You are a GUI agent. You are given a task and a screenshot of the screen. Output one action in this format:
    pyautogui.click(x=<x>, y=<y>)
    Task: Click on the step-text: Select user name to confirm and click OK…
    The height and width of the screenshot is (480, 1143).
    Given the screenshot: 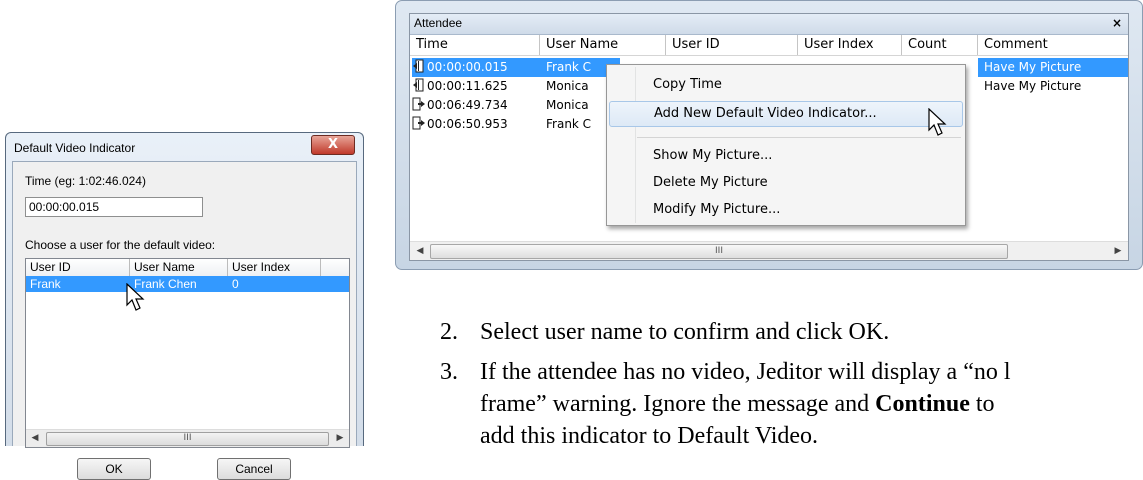 What is the action you would take?
    pyautogui.click(x=685, y=332)
    